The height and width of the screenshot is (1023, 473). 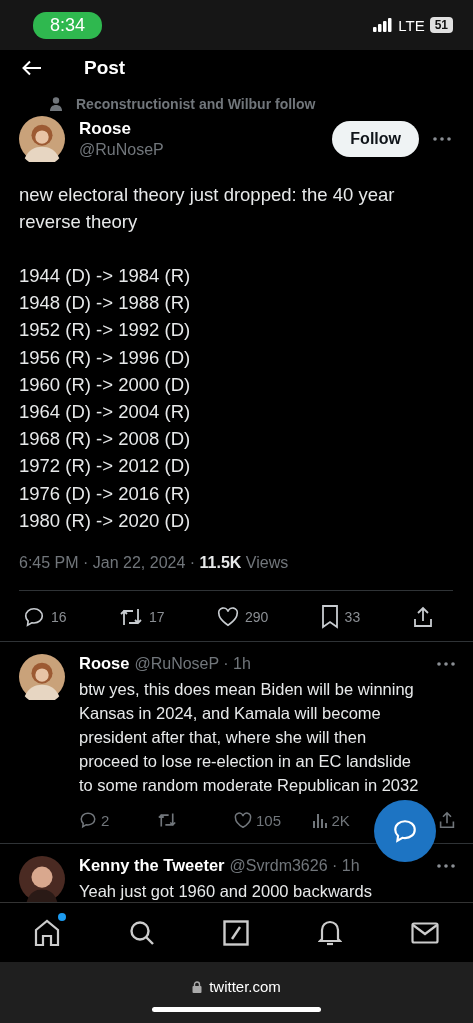 I want to click on battery-level: 51, so click(x=441, y=25).